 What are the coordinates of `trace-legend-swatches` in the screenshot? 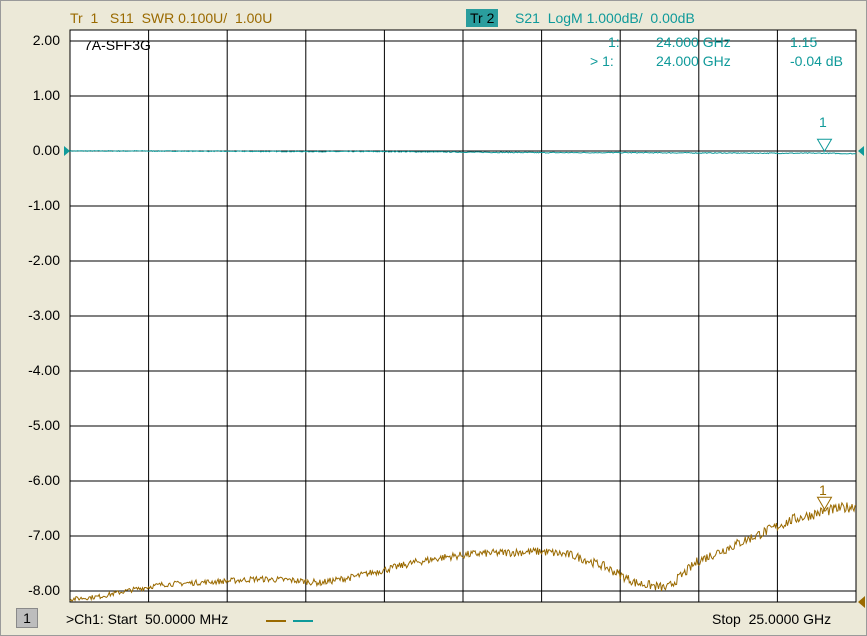 It's located at (289, 621).